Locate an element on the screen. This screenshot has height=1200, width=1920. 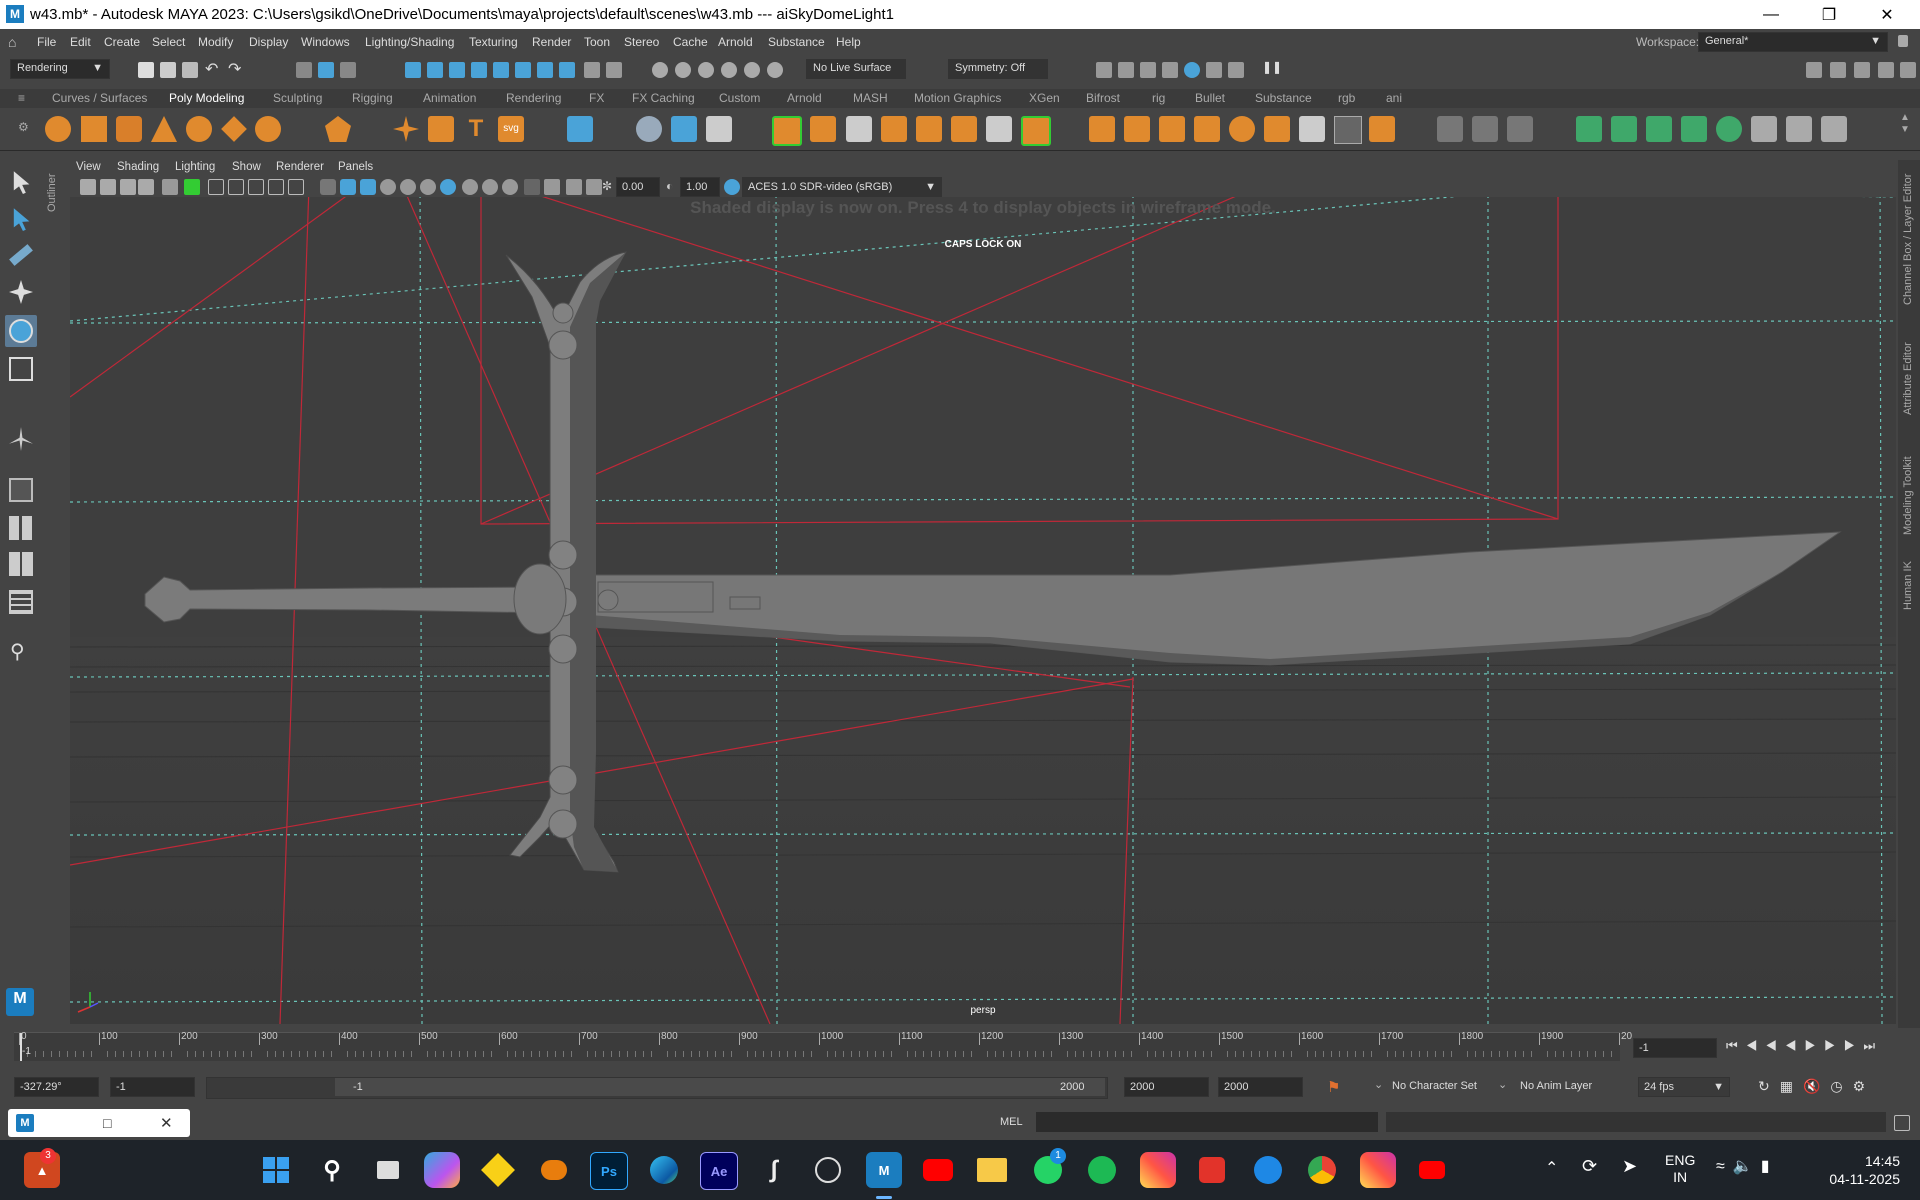
location-icon: ➤ is located at coordinates (1629, 1166).